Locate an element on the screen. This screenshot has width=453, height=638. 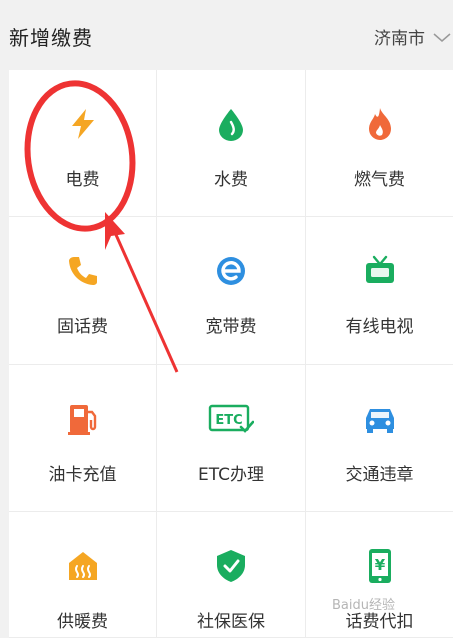
service-fuel-card: 油卡充值 is located at coordinates (83, 438).